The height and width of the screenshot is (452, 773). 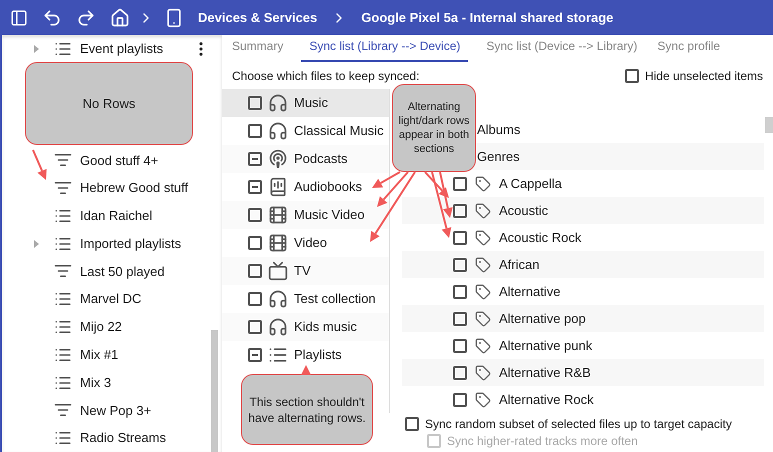 I want to click on sidebar-row: Hebrew Good stuff, so click(x=112, y=188).